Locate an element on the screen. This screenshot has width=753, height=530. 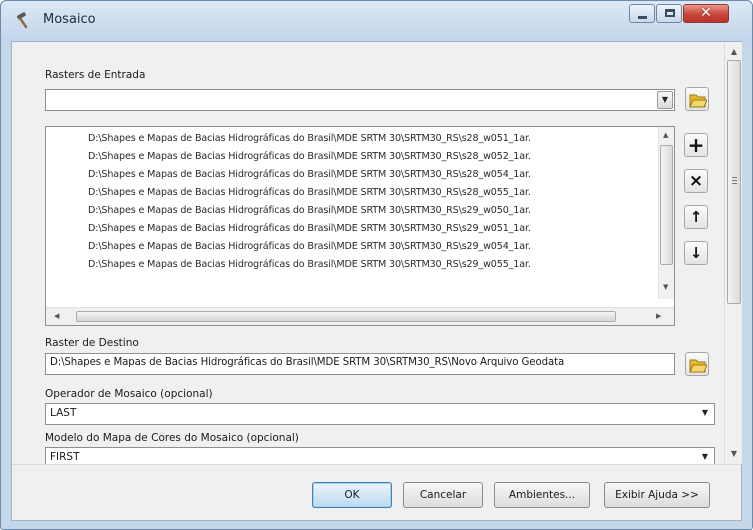
close-icon: ✕ is located at coordinates (706, 13).